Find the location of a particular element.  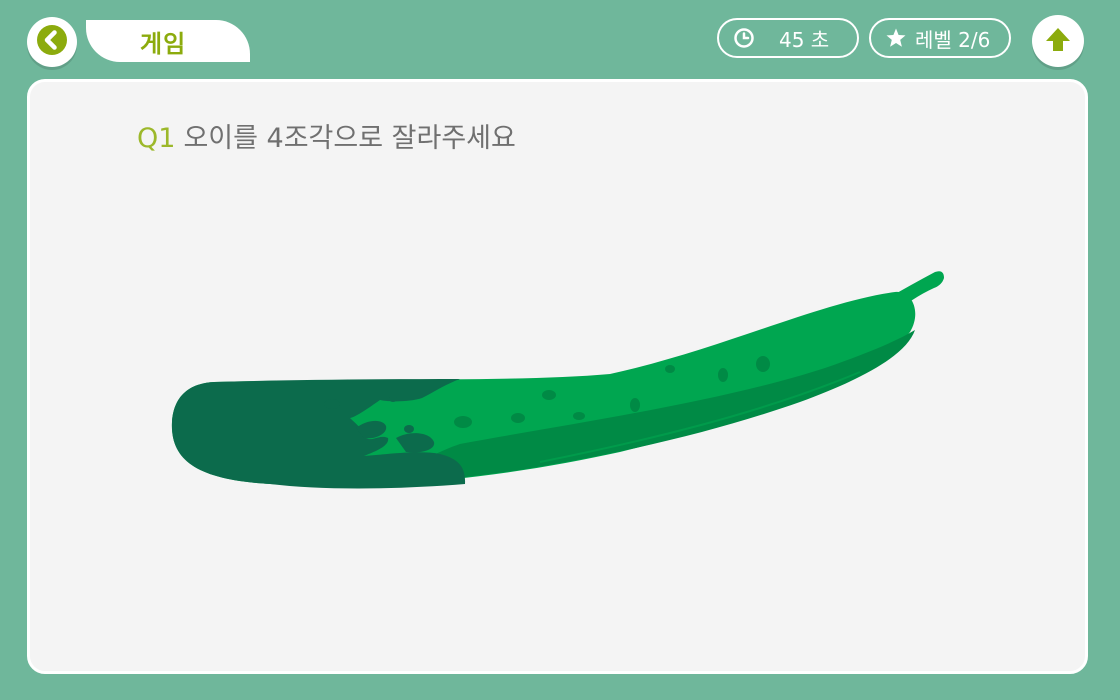

back-button is located at coordinates (52, 42).